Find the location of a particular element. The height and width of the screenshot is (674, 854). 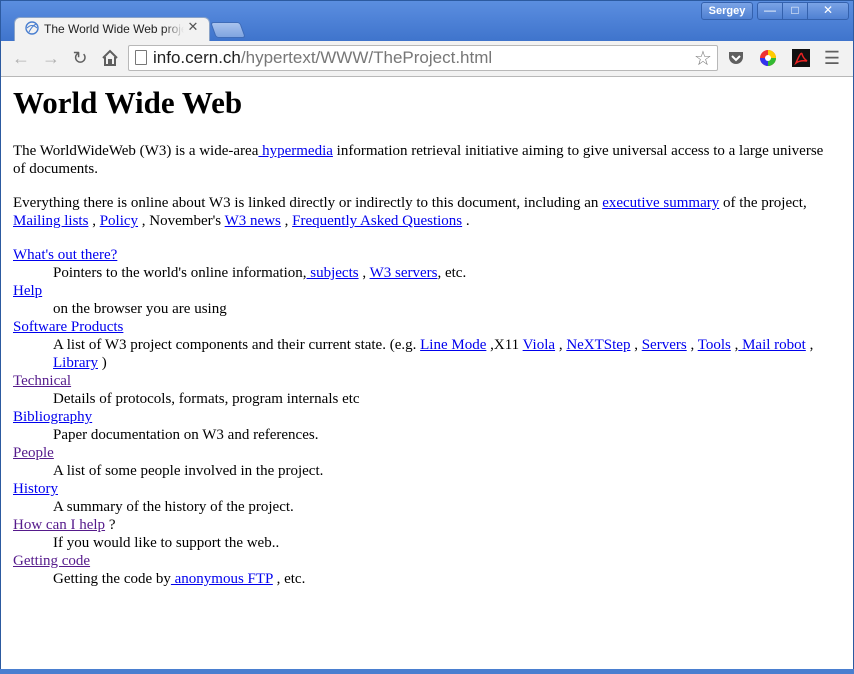

overview-text-2: of the project, is located at coordinates (763, 203).